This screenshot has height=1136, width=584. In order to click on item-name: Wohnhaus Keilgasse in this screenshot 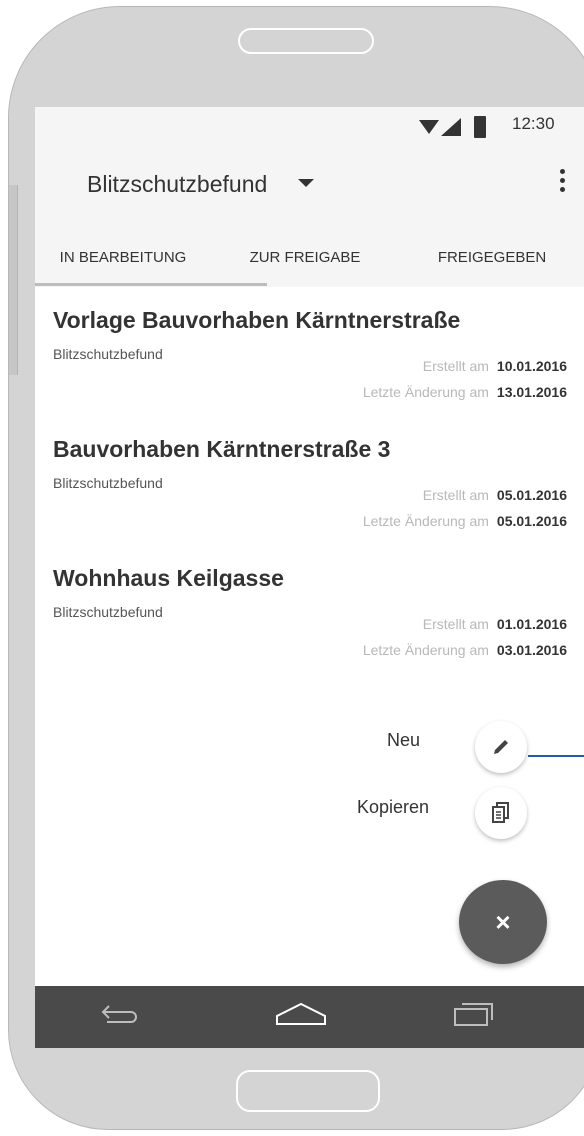, I will do `click(168, 578)`.